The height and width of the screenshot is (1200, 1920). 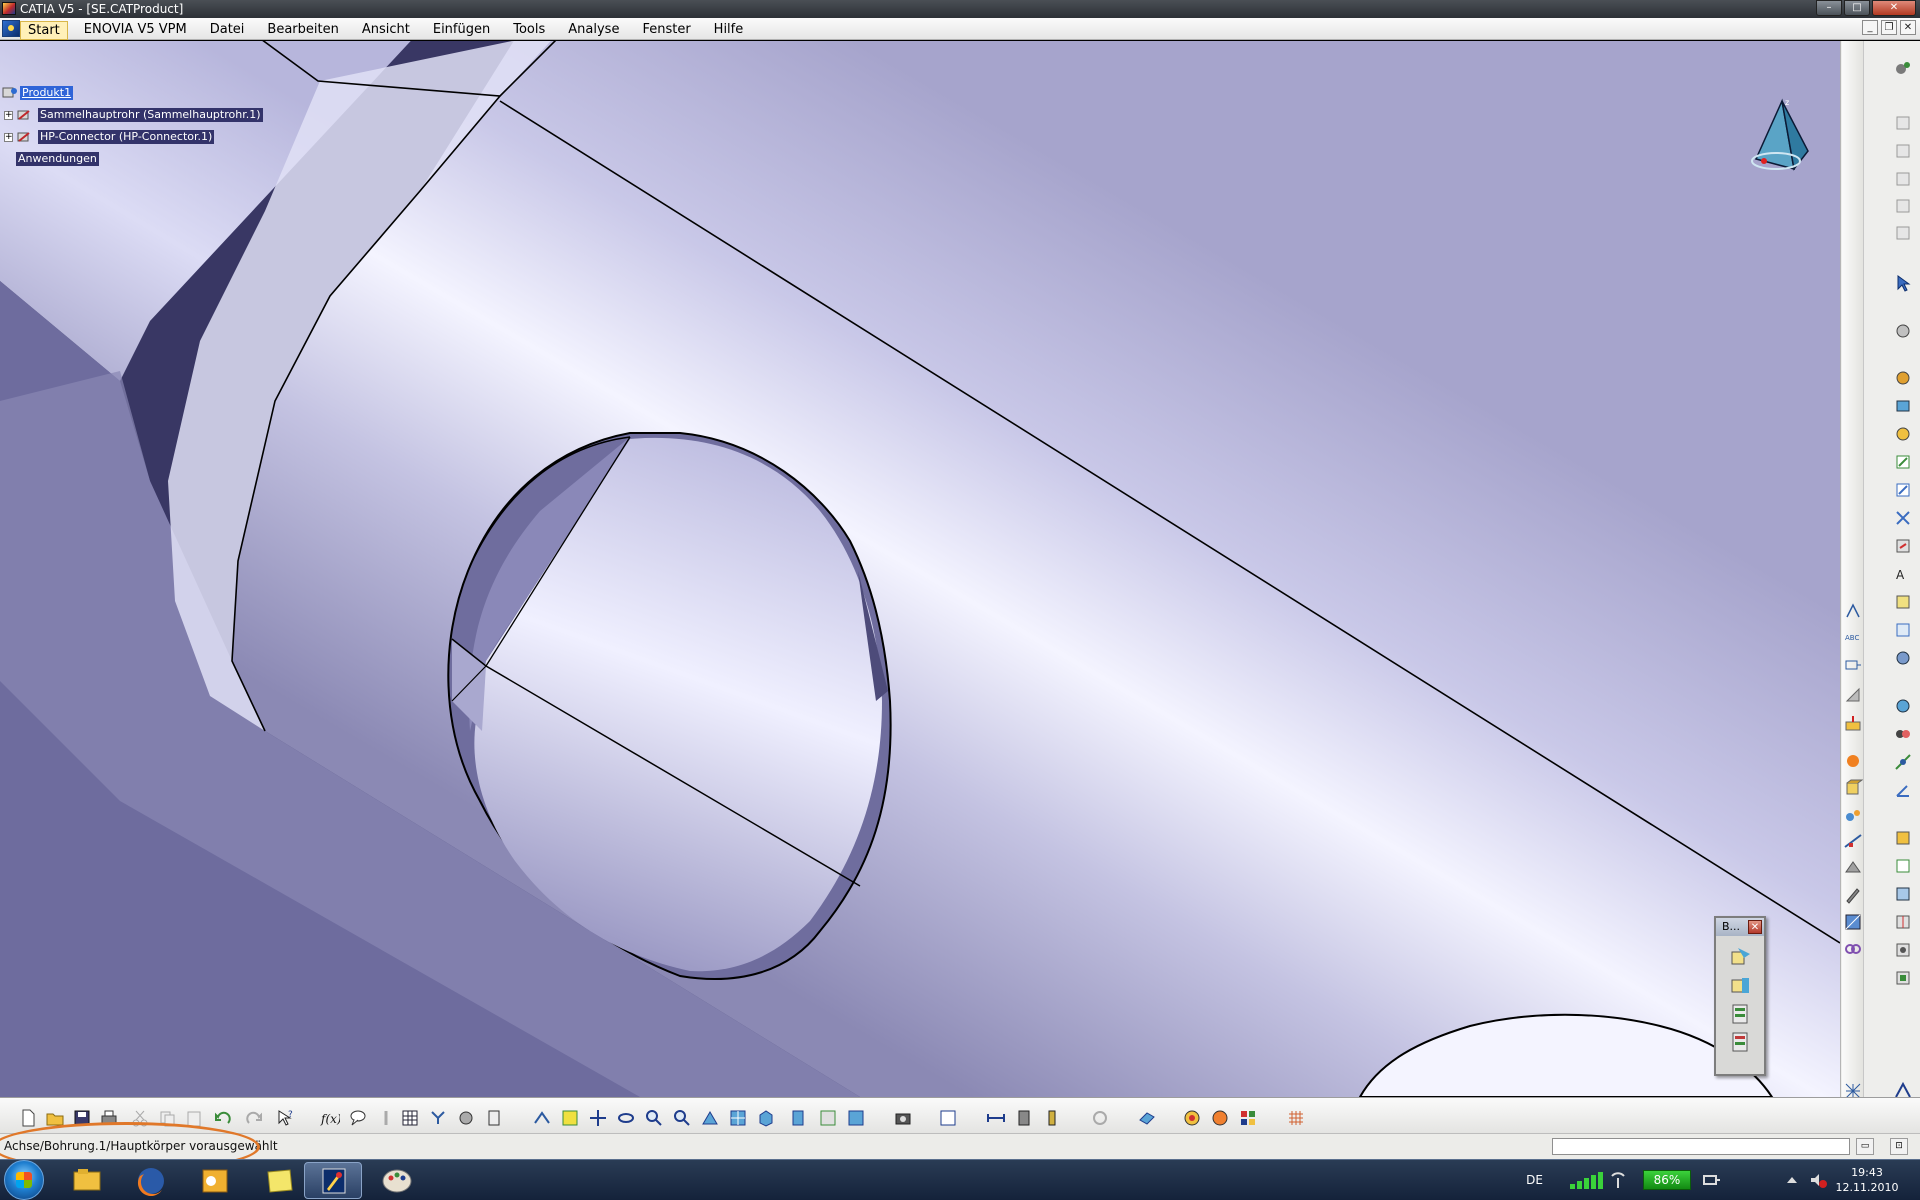 I want to click on shading-icon, so click(x=798, y=1118).